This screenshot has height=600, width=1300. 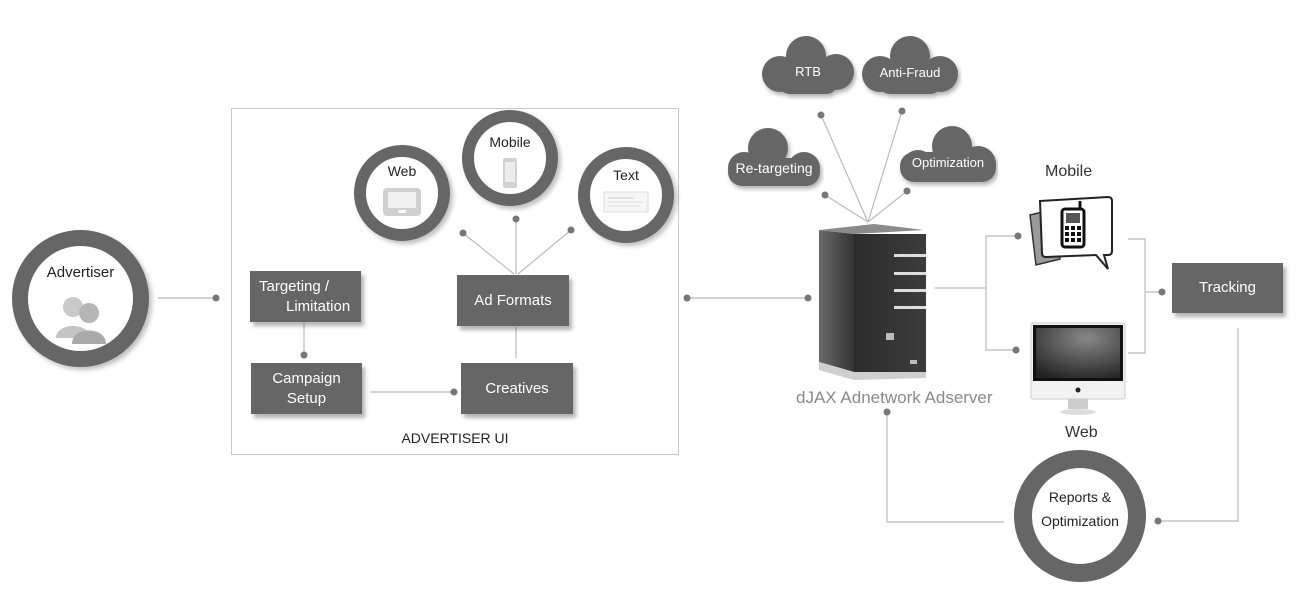 I want to click on cloud-retargeting: Re-targeting, so click(x=774, y=158).